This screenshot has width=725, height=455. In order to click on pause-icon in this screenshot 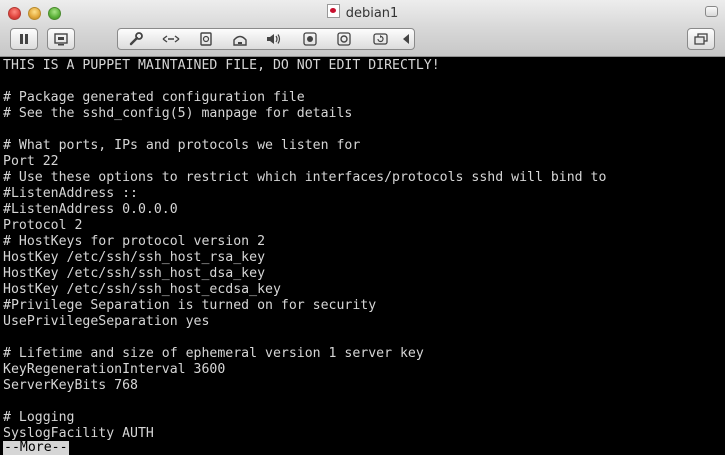, I will do `click(24, 39)`.